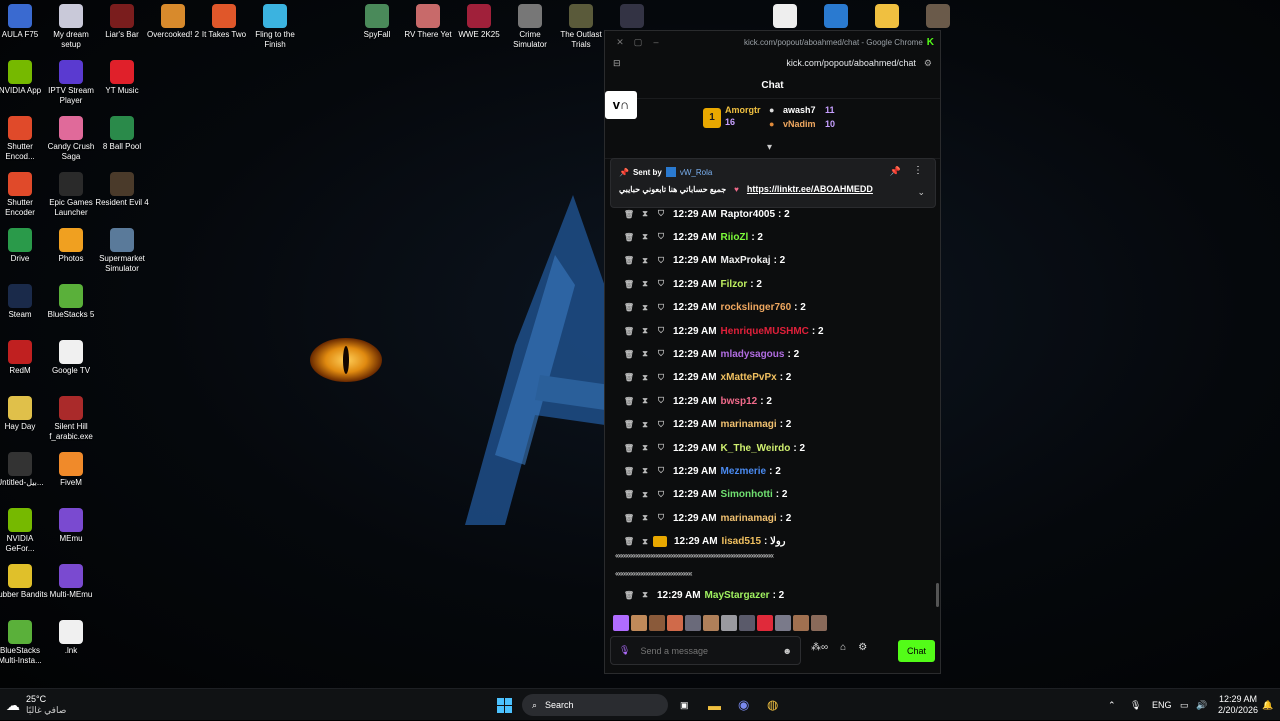 This screenshot has height=721, width=1280. I want to click on desktop-icon: NVIDIA App, so click(24, 78).